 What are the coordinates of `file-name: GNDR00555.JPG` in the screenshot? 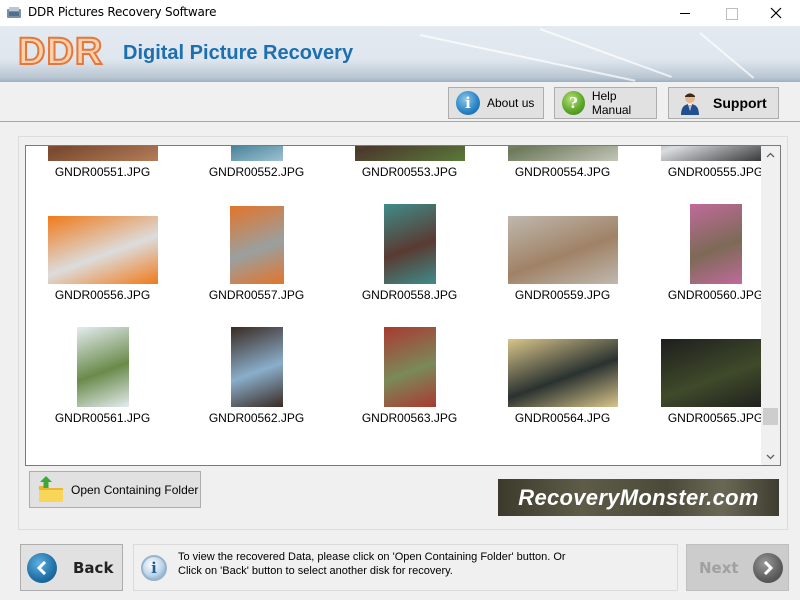 It's located at (715, 172).